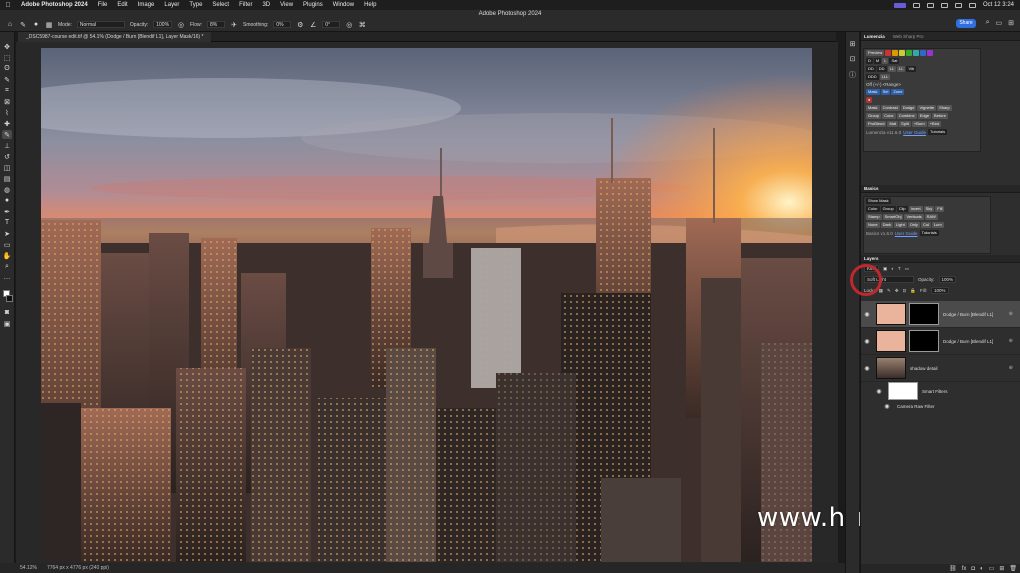 This screenshot has width=1020, height=573. I want to click on path-select-tool-icon: ➤, so click(7, 233).